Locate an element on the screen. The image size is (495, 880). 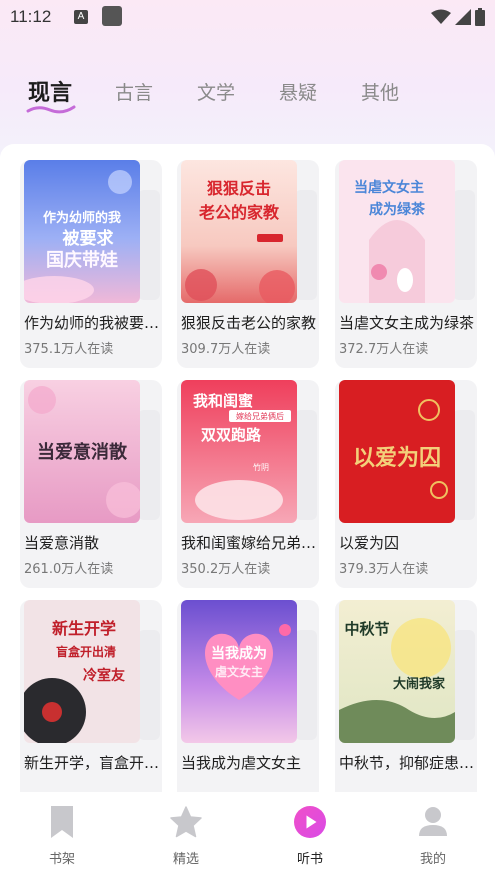
cover-text: 竹阴 is located at coordinates (261, 467).